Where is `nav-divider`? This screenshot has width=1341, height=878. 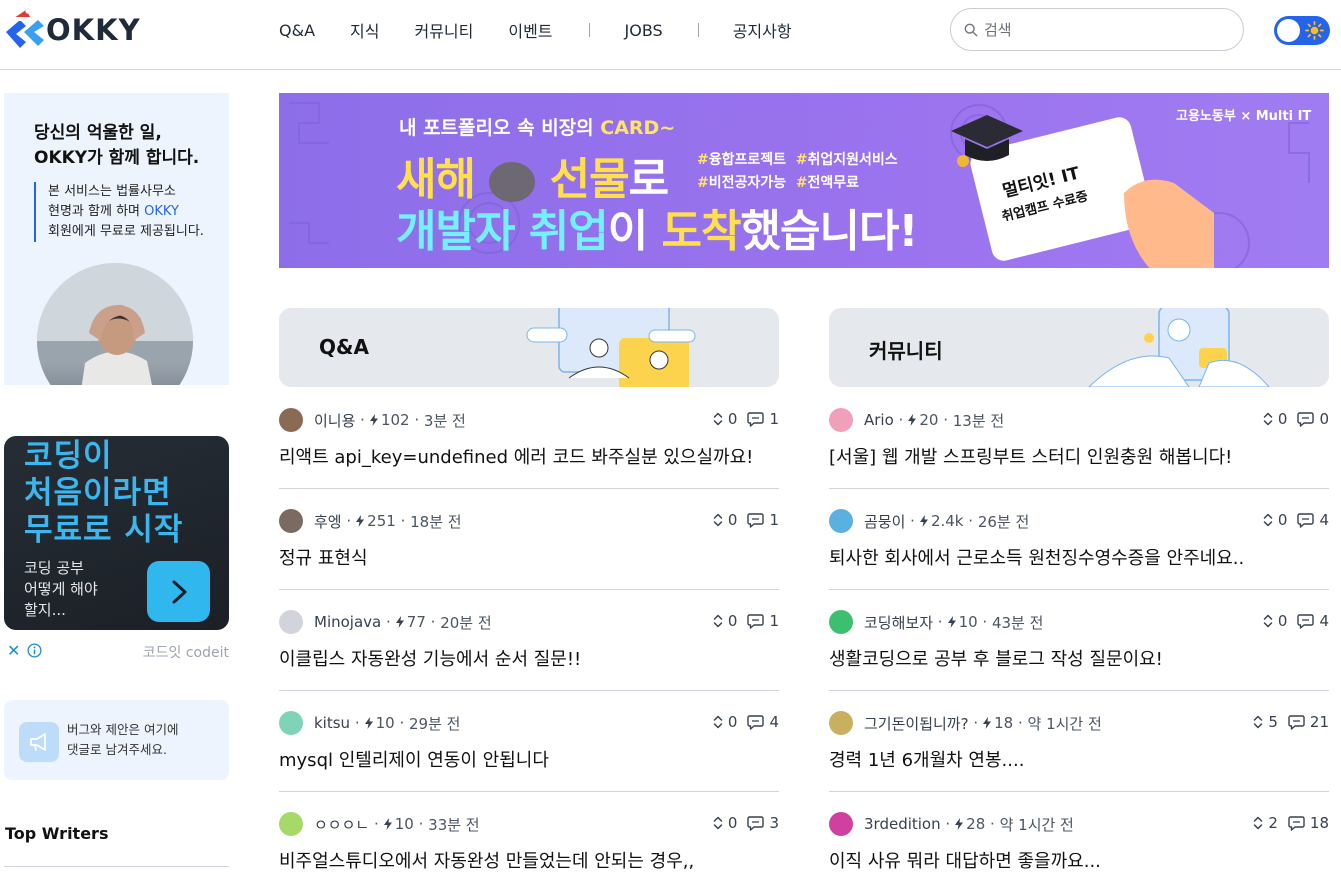 nav-divider is located at coordinates (698, 30).